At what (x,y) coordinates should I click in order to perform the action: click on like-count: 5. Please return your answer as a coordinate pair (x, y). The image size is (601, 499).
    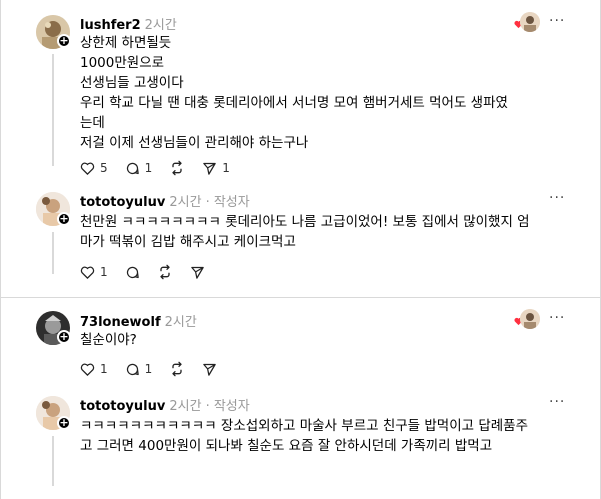
    Looking at the image, I should click on (104, 168).